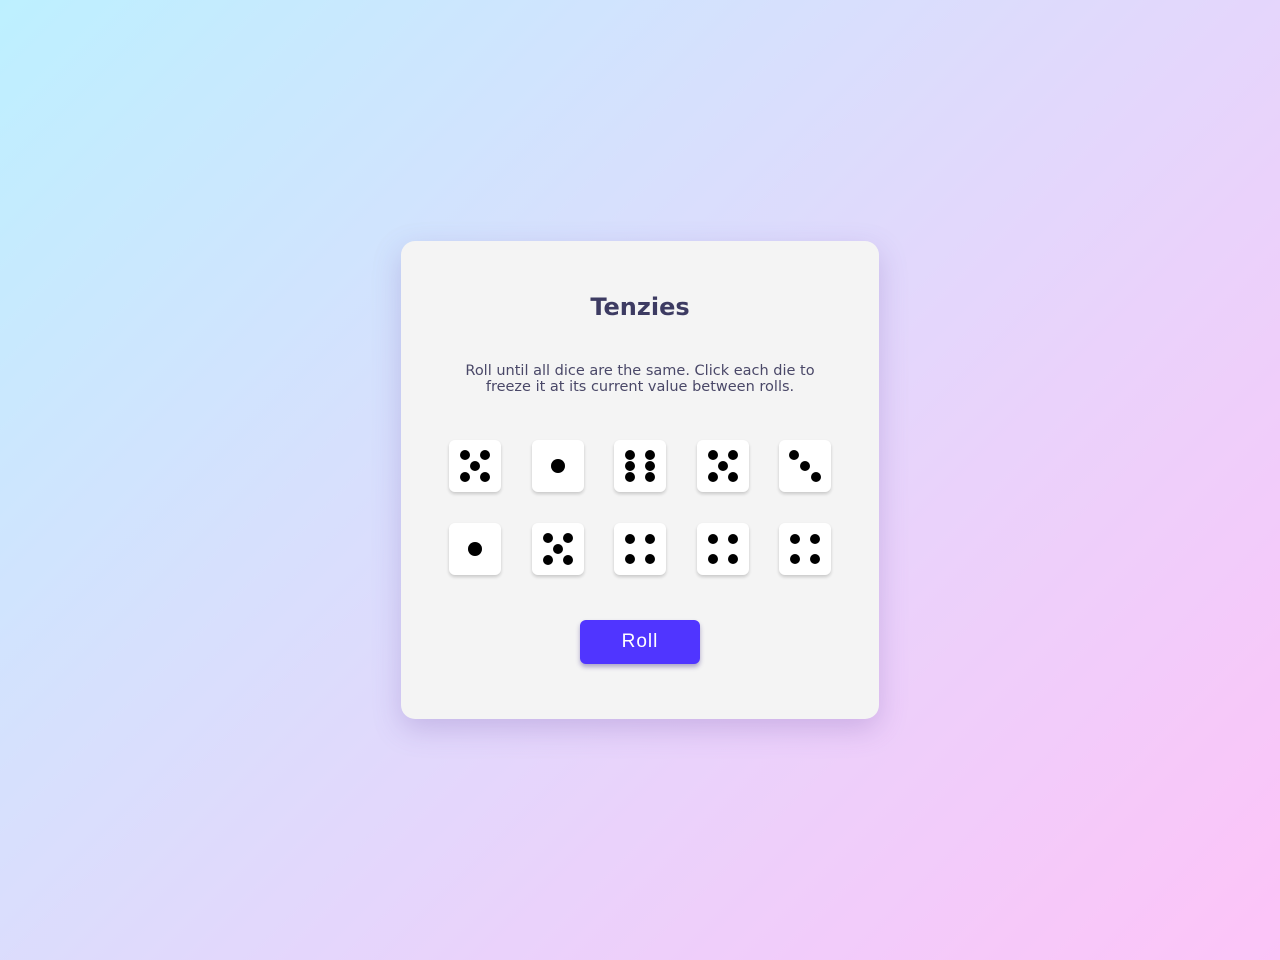 Image resolution: width=1280 pixels, height=960 pixels. What do you see at coordinates (640, 307) in the screenshot?
I see `game-title: Tenzies` at bounding box center [640, 307].